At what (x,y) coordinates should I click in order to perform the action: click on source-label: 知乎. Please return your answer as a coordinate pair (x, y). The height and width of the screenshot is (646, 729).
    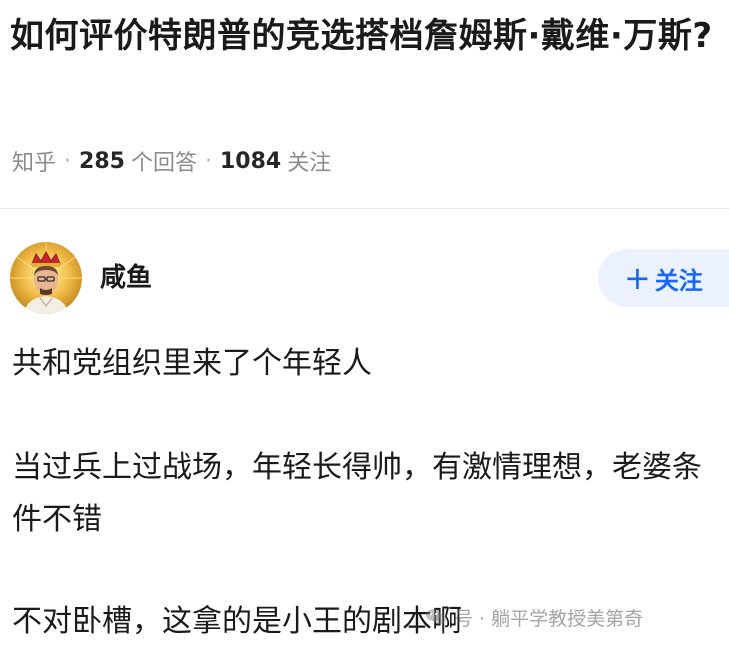
    Looking at the image, I should click on (34, 163).